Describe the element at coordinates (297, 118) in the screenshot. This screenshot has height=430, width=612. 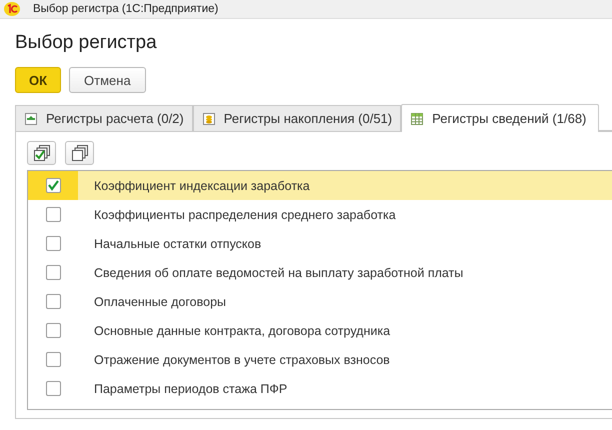
I see `tab: Регистры накопления (0/51)` at that location.